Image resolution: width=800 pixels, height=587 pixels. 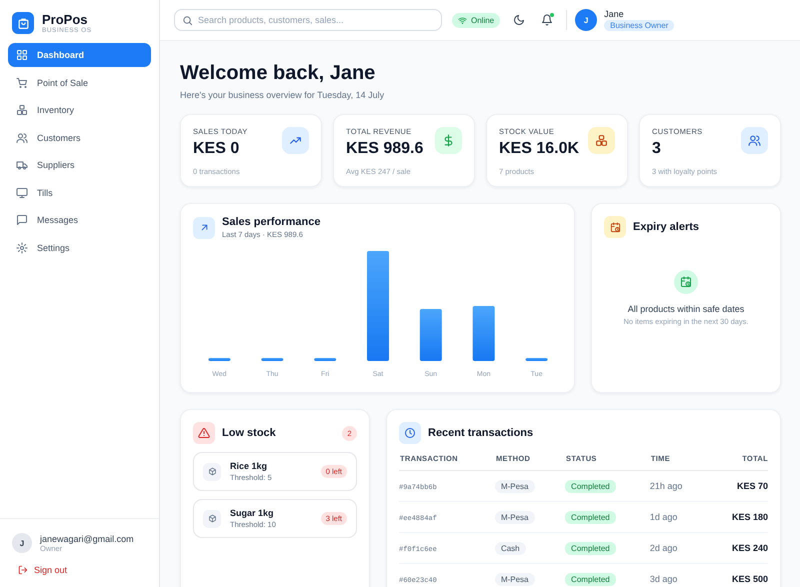 What do you see at coordinates (79, 570) in the screenshot?
I see `sign-out-button: Sign out` at bounding box center [79, 570].